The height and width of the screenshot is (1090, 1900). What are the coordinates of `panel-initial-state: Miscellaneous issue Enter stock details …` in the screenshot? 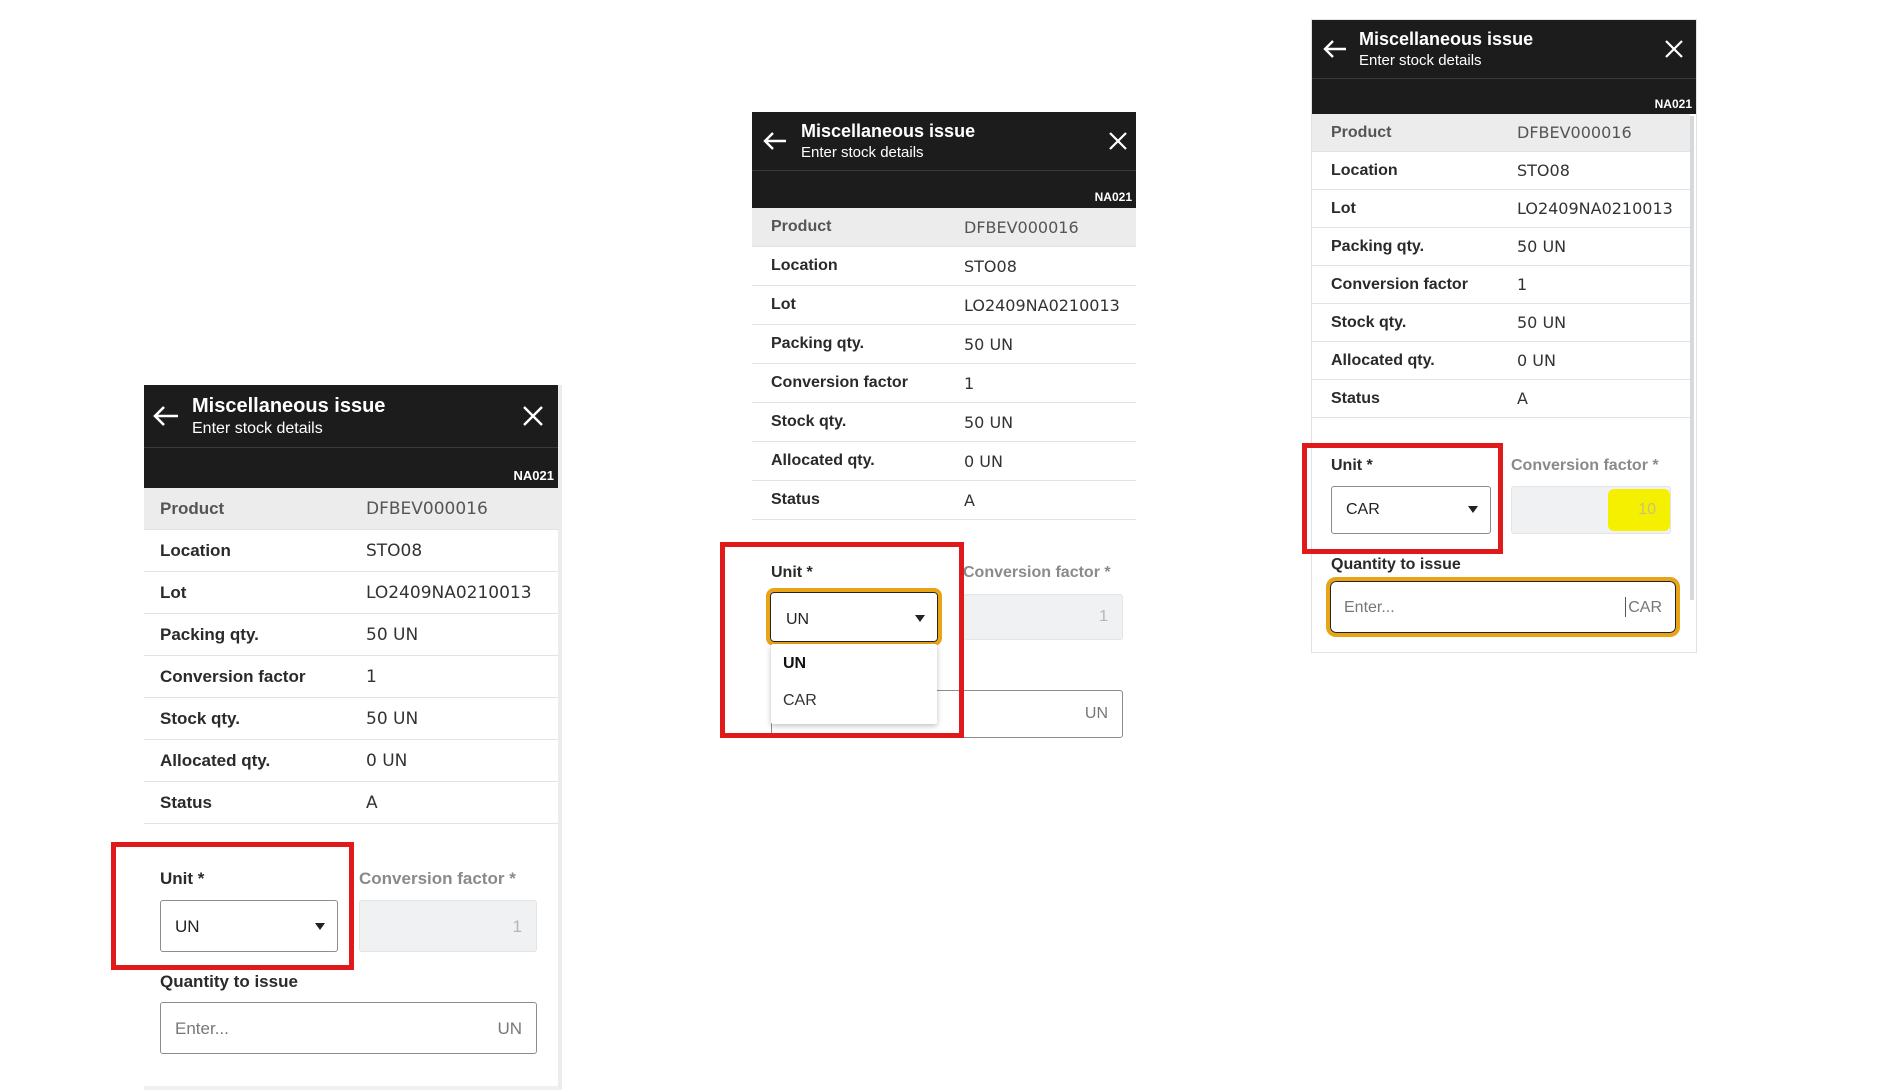 It's located at (353, 737).